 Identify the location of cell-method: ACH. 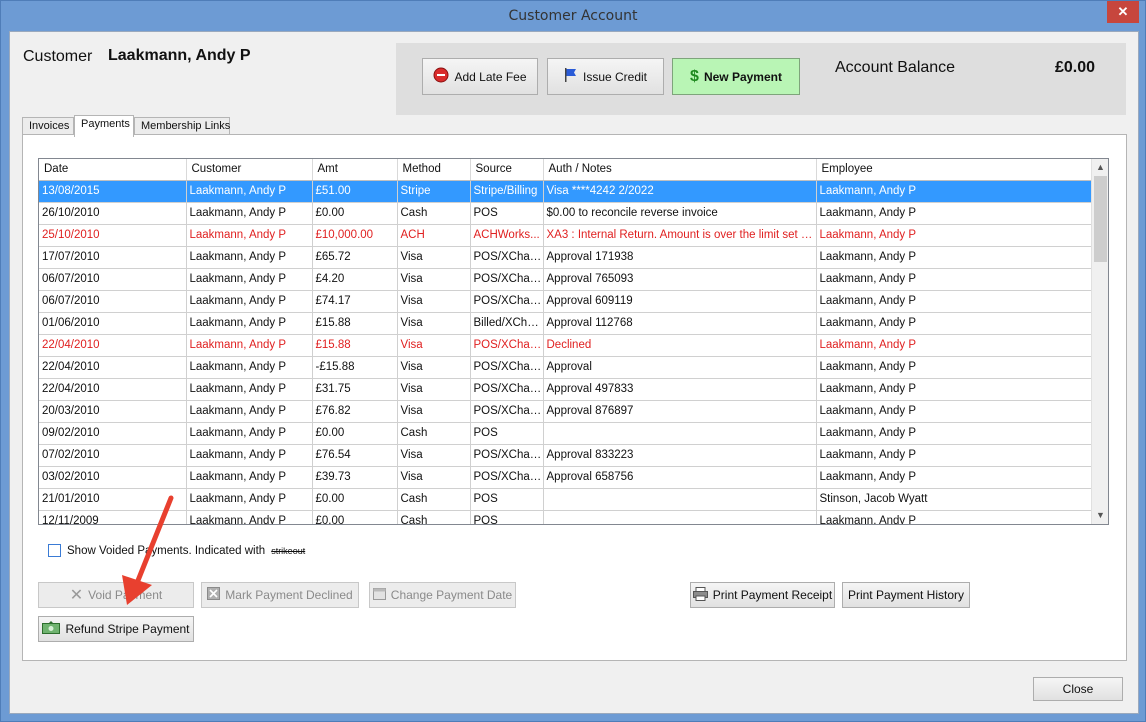
(434, 235).